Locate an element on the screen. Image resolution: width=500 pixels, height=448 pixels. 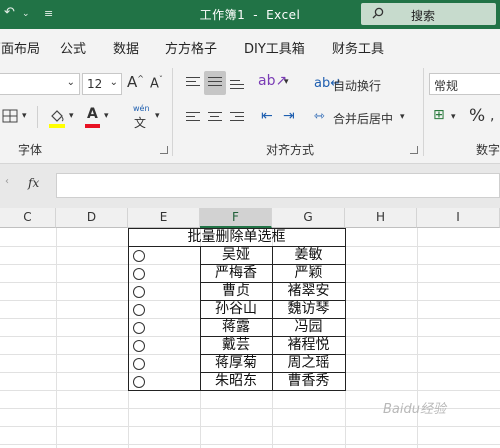
column-header-g: G is located at coordinates (308, 218).